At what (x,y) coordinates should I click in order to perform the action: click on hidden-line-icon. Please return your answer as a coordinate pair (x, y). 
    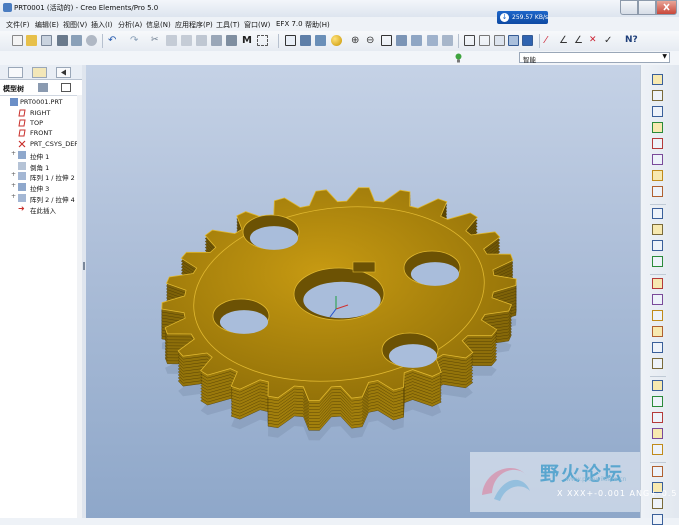
    Looking at the image, I should click on (484, 40).